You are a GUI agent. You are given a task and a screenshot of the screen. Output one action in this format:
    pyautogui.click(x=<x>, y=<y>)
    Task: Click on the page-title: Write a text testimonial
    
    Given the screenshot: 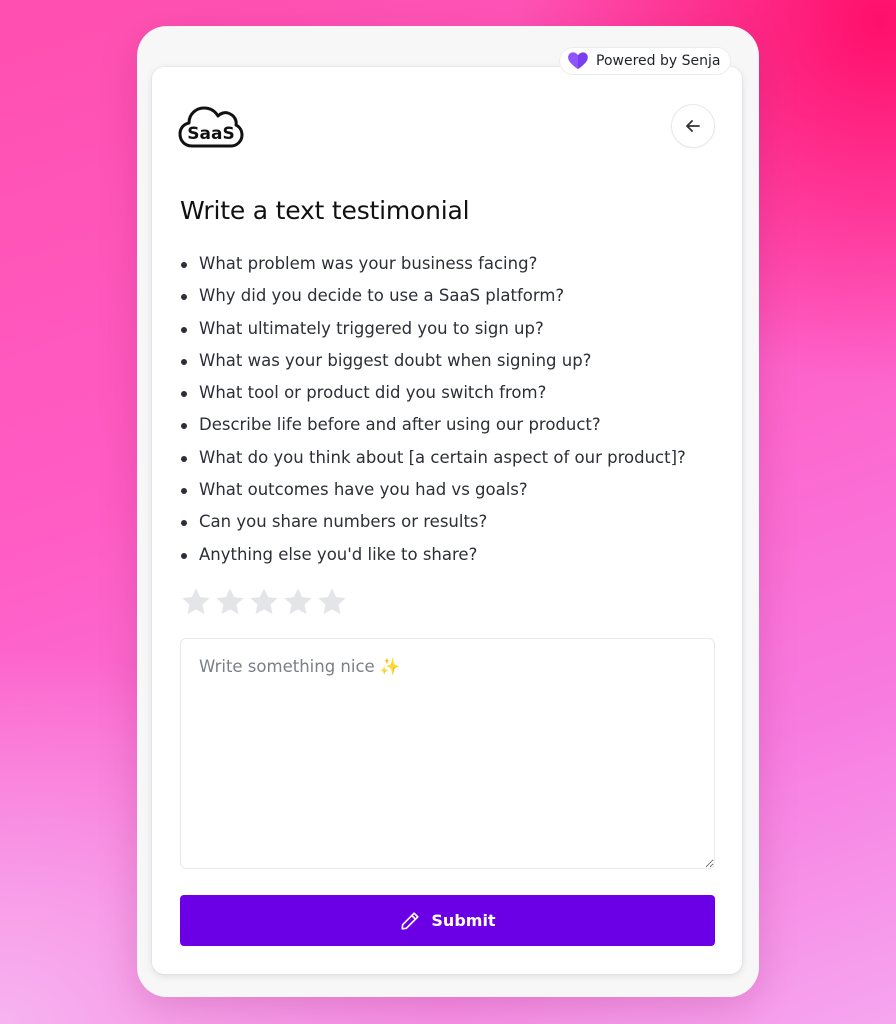 What is the action you would take?
    pyautogui.click(x=325, y=210)
    